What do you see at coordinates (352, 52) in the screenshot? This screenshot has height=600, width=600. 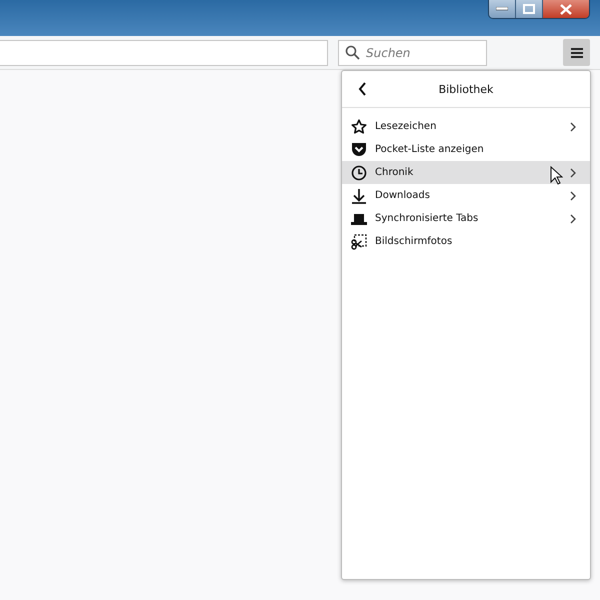 I see `search-icon` at bounding box center [352, 52].